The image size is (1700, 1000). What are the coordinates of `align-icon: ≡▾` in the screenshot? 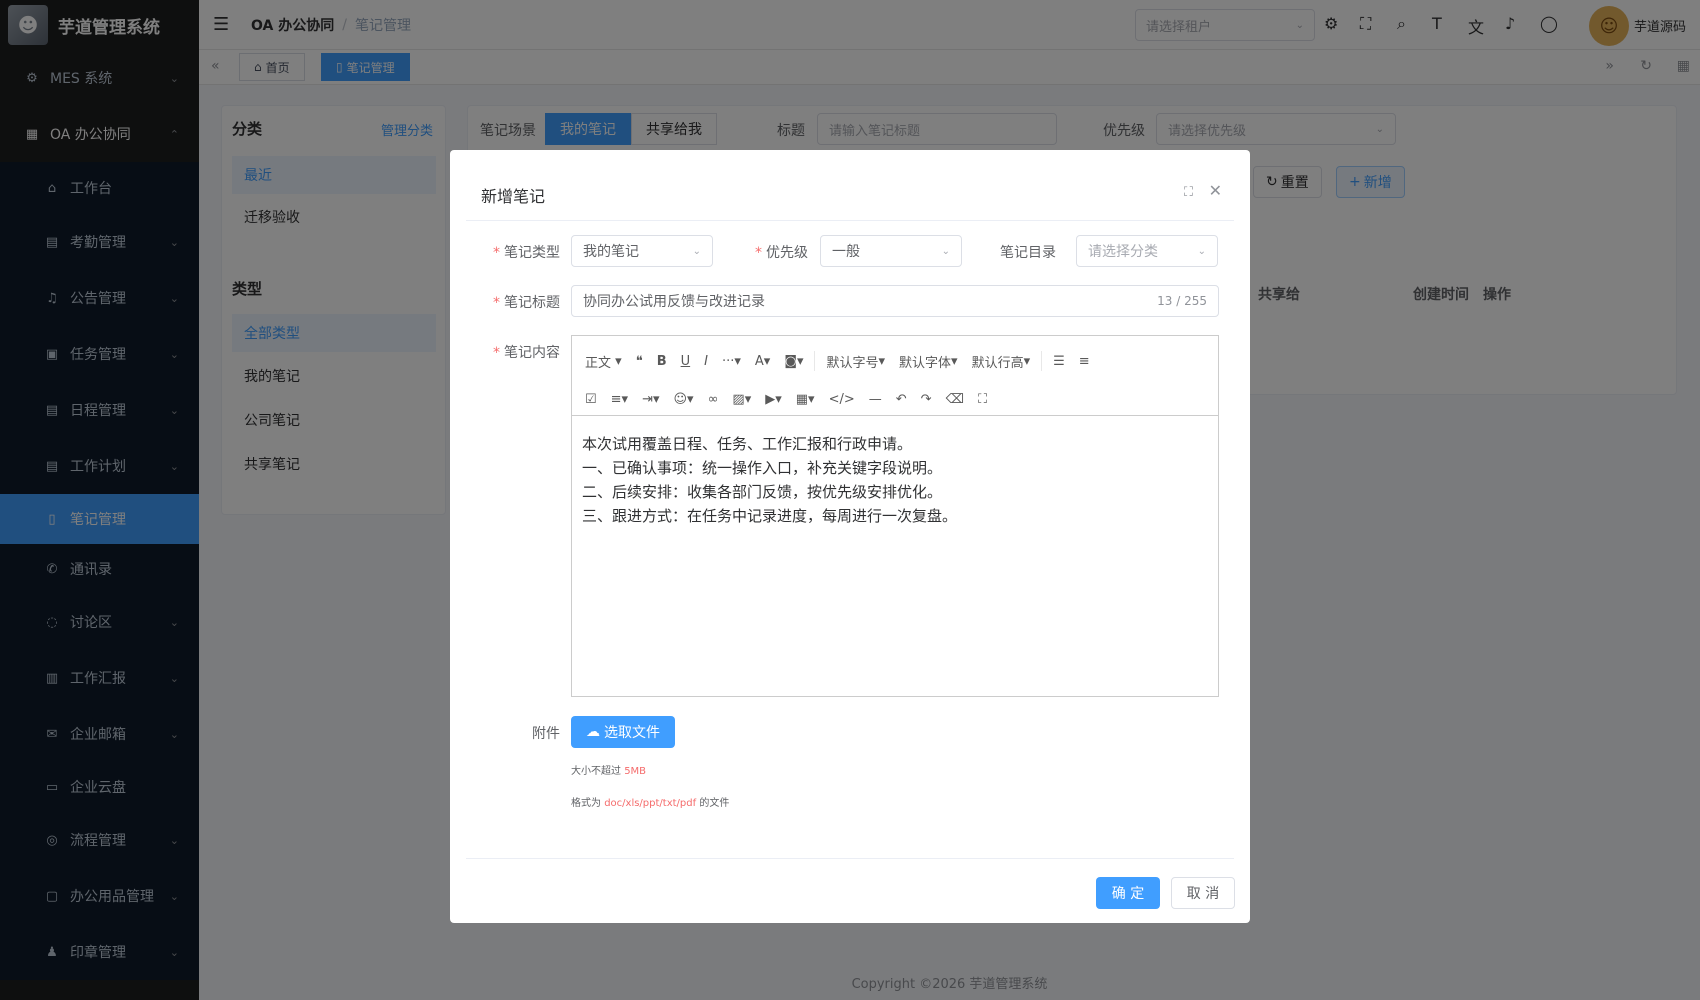 It's located at (619, 399).